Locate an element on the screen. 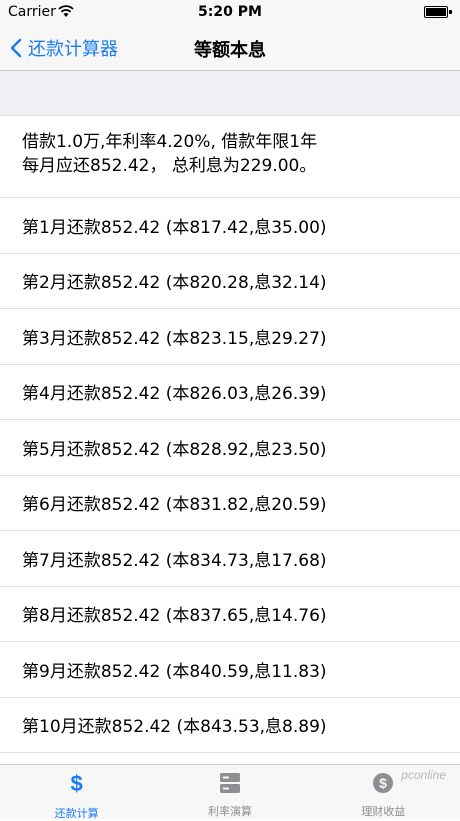 This screenshot has height=821, width=460. status-bar: Carrier 5:20 PM is located at coordinates (230, 13).